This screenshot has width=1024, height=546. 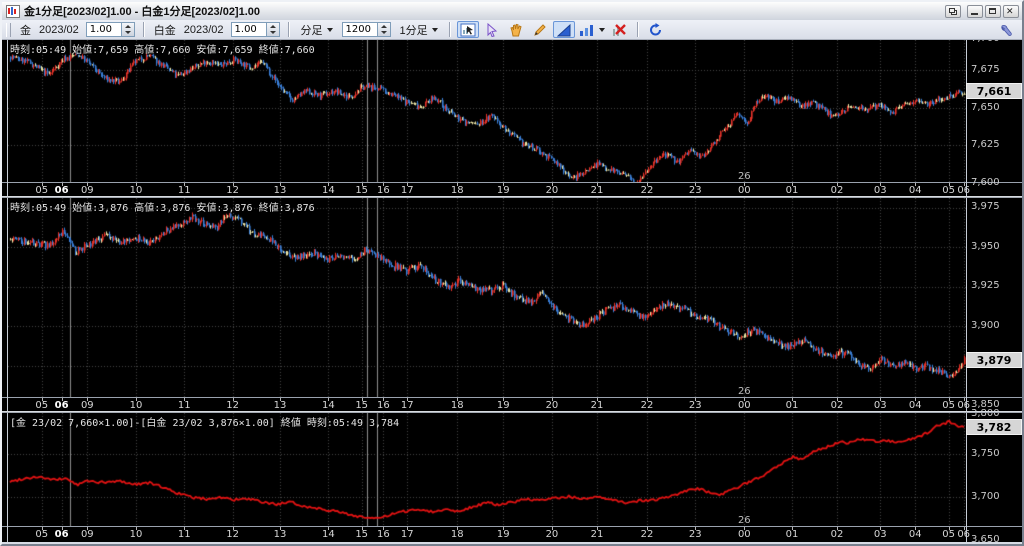 I want to click on price-axis-label: 3,950, so click(x=985, y=246).